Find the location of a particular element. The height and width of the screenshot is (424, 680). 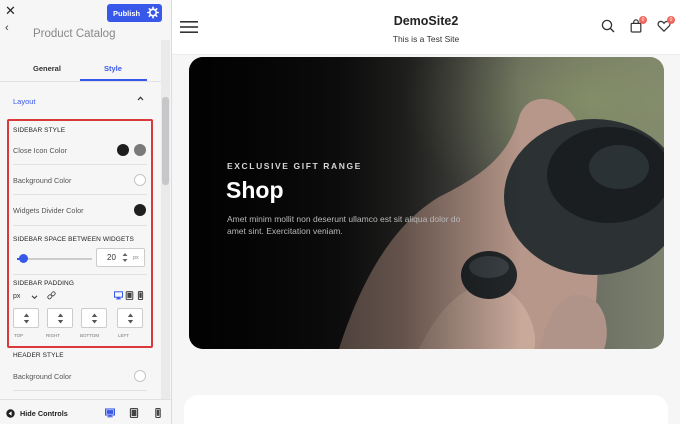

hide-controls-button: Hide Controls is located at coordinates (44, 413).